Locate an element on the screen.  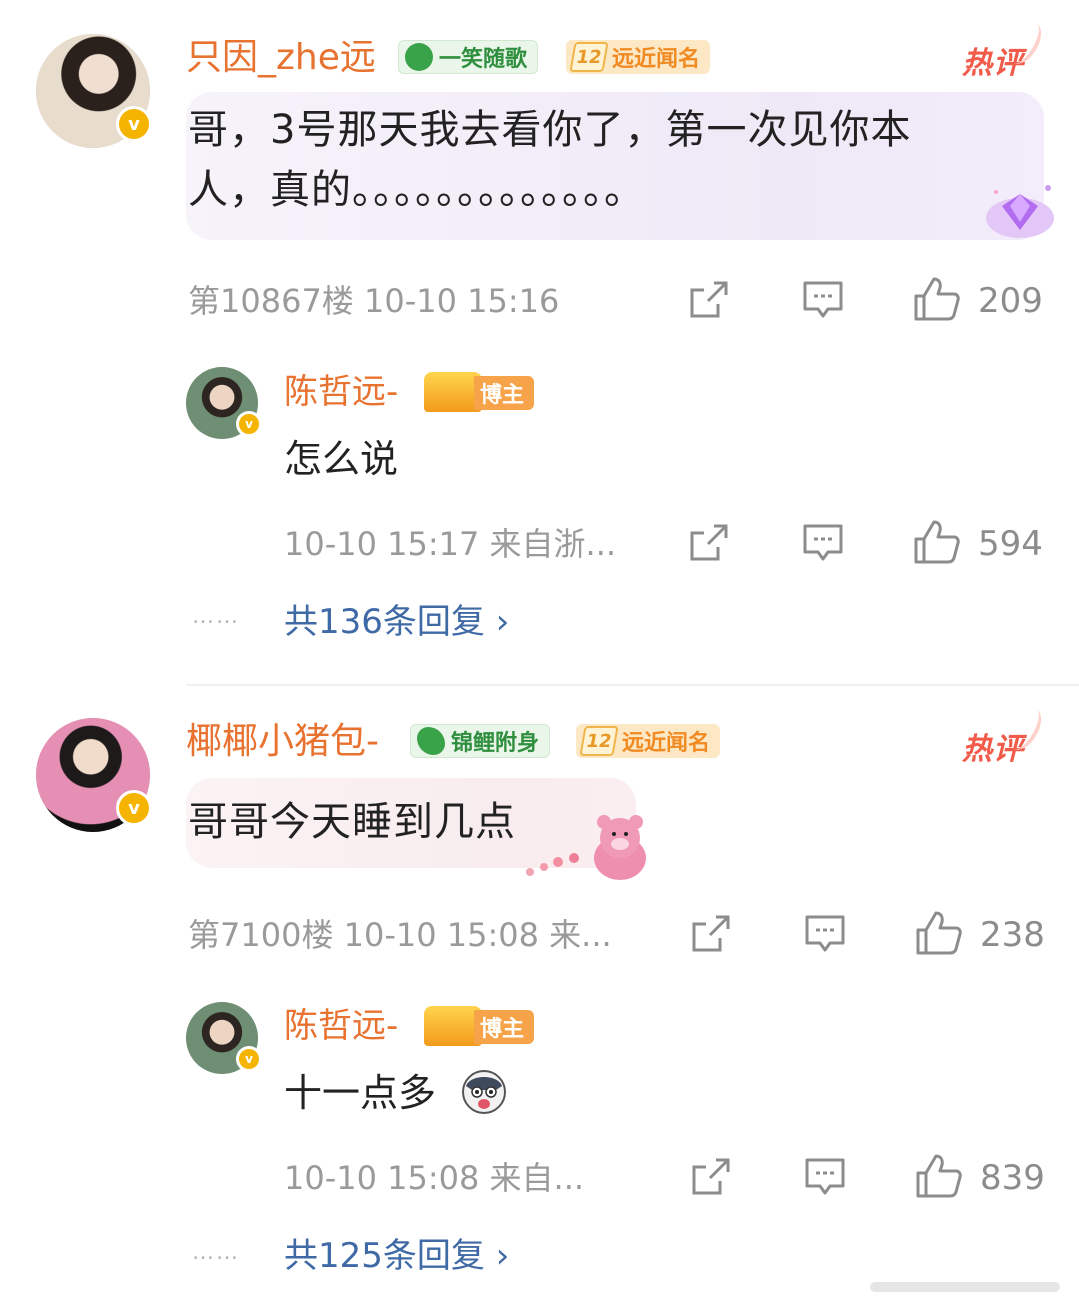
comment-meta: 第10867楼 10-10 15:16 is located at coordinates (374, 301).